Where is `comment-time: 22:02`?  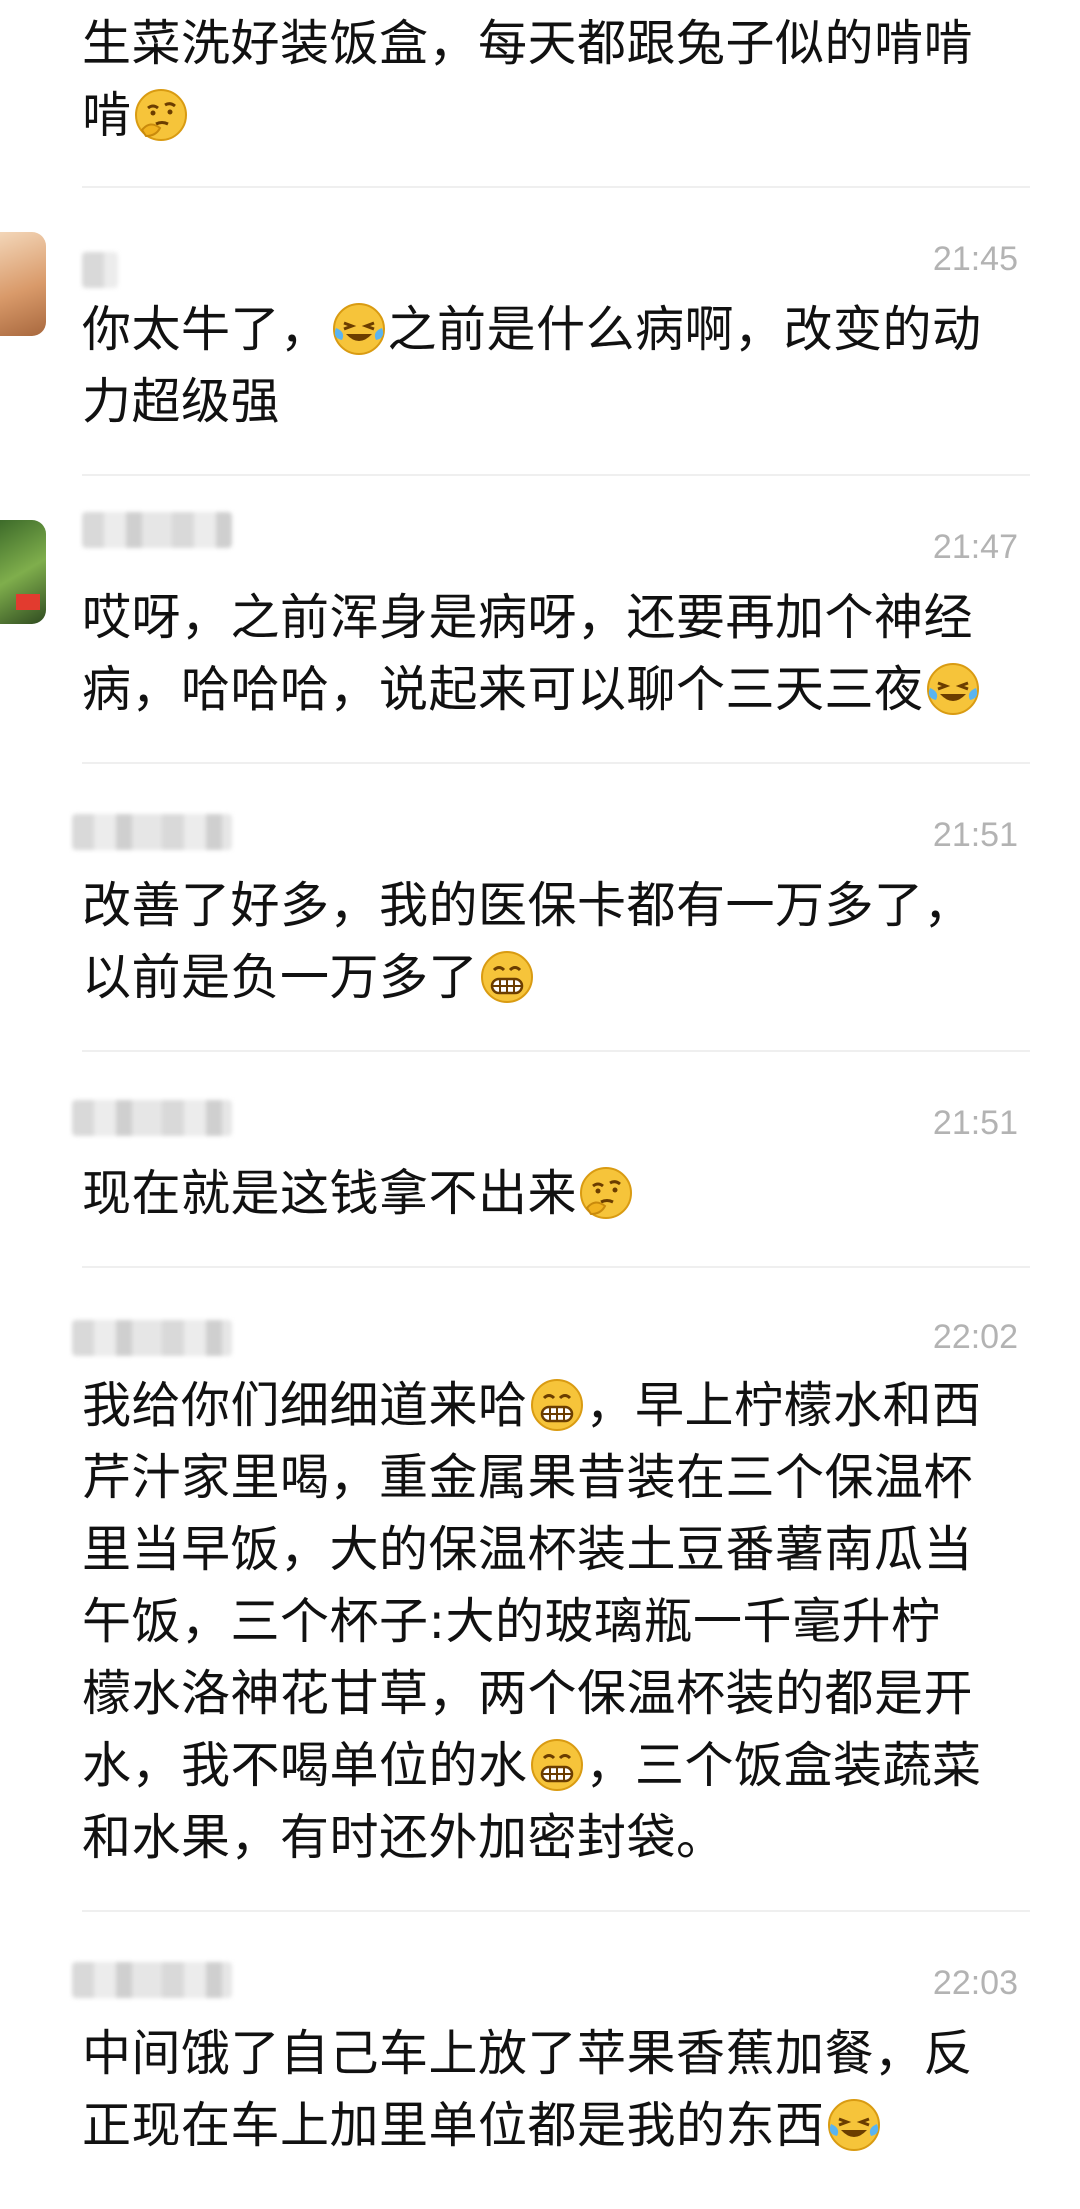
comment-time: 22:02 is located at coordinates (975, 1337).